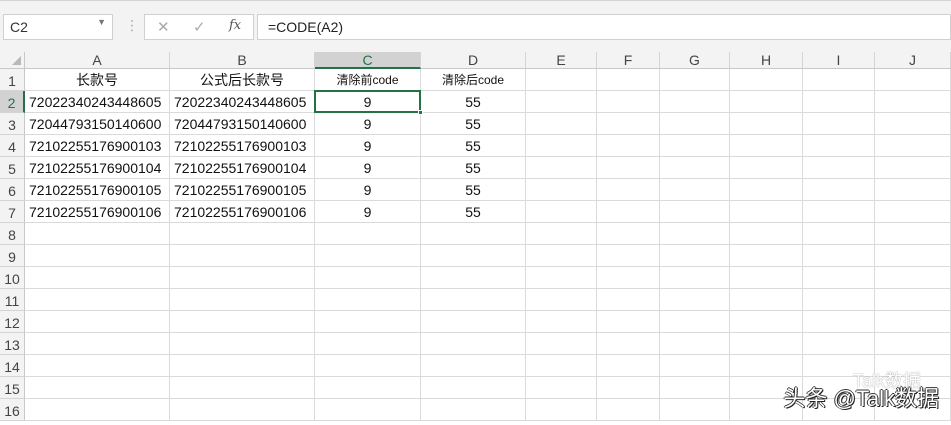 Image resolution: width=951 pixels, height=425 pixels. I want to click on cell-F11, so click(628, 300).